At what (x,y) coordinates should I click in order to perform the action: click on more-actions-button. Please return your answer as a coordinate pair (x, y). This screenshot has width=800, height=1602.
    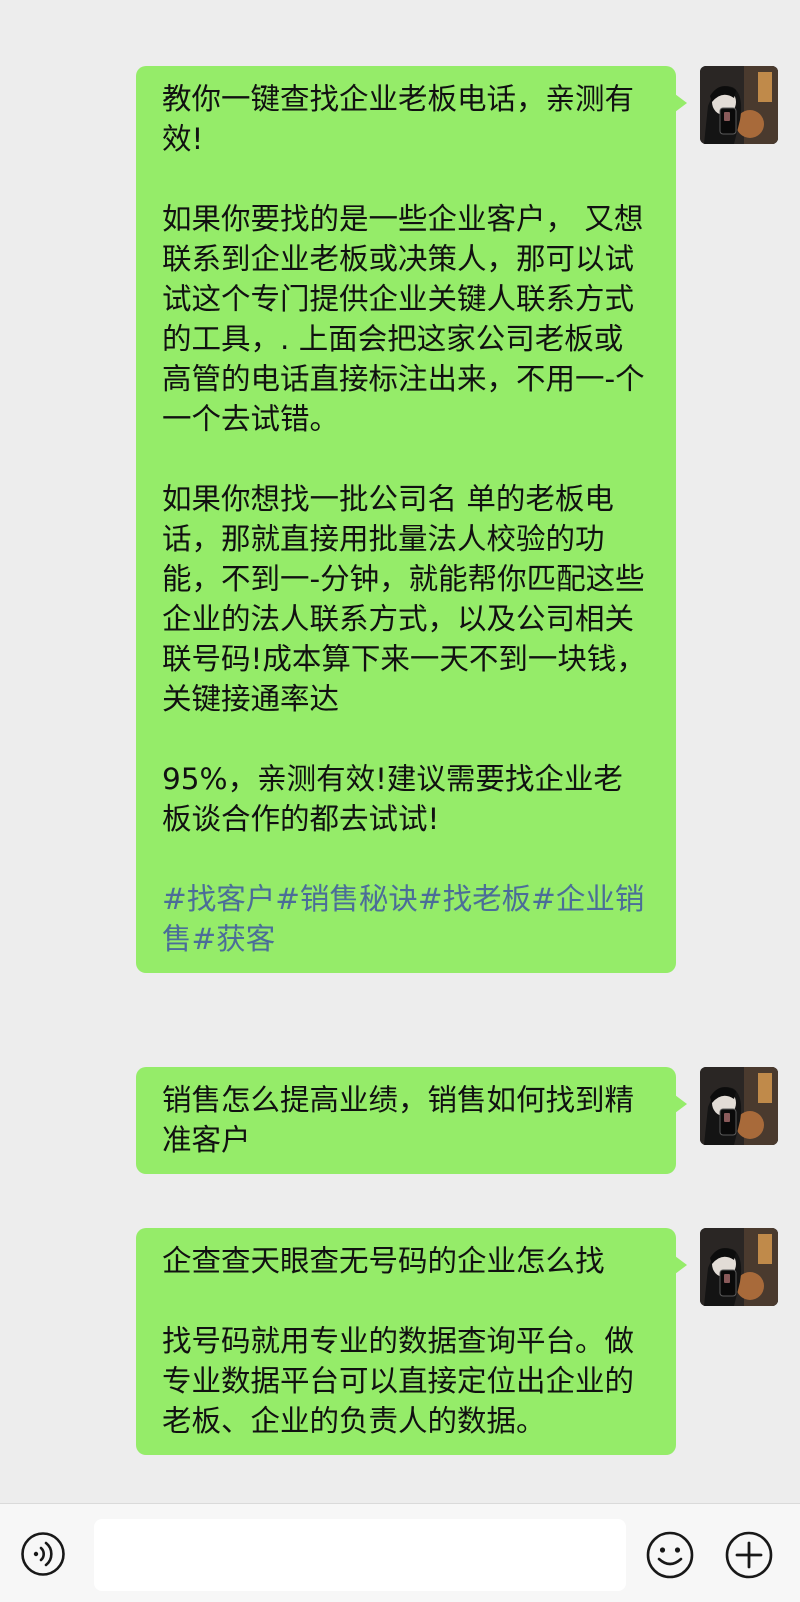
    Looking at the image, I should click on (749, 1555).